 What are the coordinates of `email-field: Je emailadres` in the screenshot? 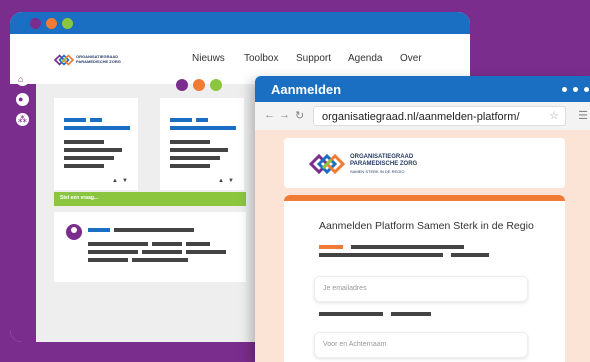 It's located at (421, 289).